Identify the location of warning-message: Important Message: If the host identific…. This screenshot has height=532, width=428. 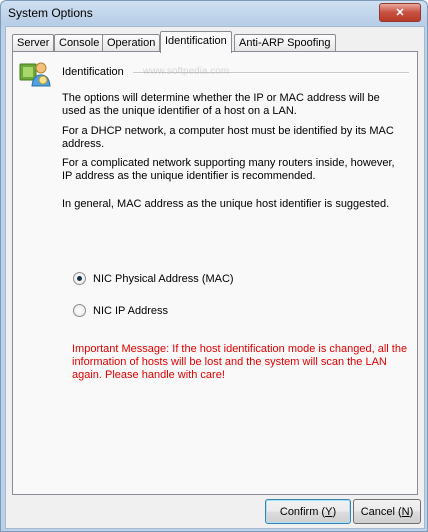
(240, 362).